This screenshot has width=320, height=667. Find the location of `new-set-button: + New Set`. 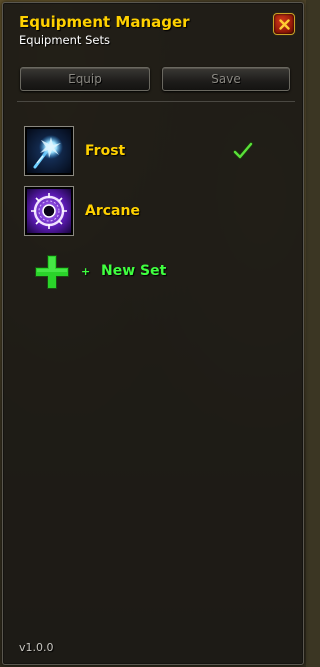

new-set-button: + New Set is located at coordinates (155, 272).